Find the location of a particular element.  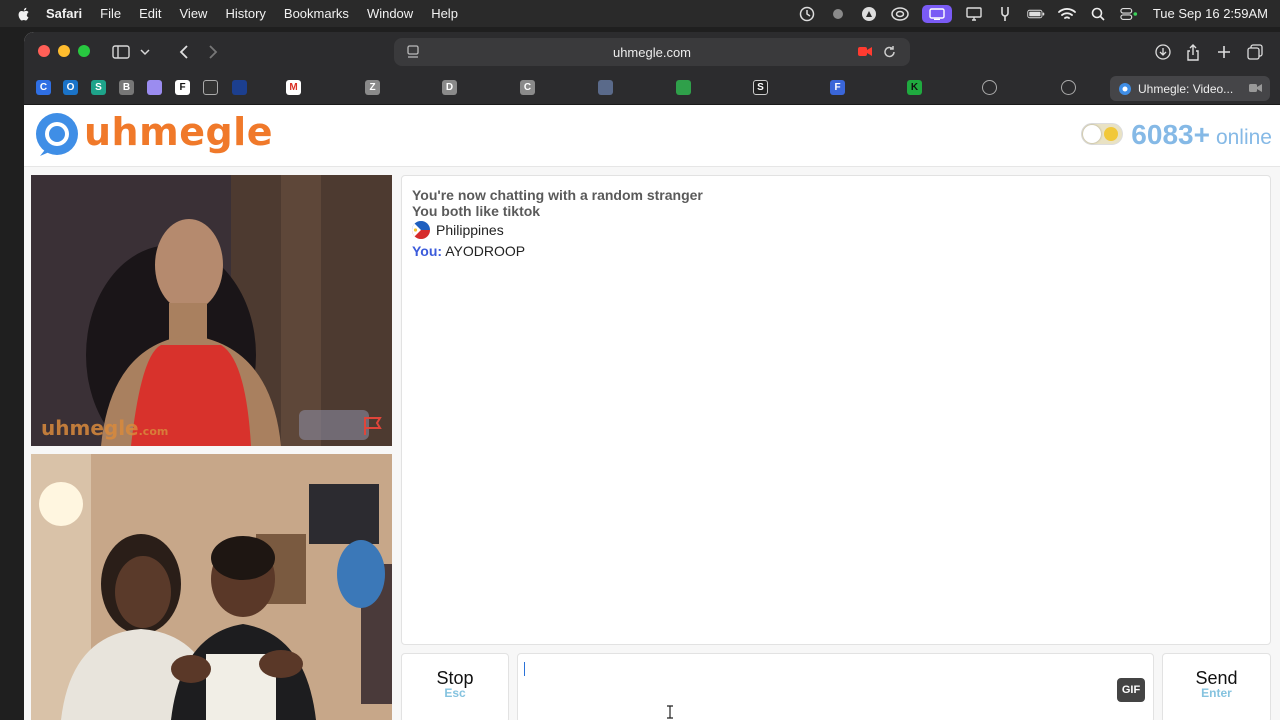

drive-icon is located at coordinates (869, 13).